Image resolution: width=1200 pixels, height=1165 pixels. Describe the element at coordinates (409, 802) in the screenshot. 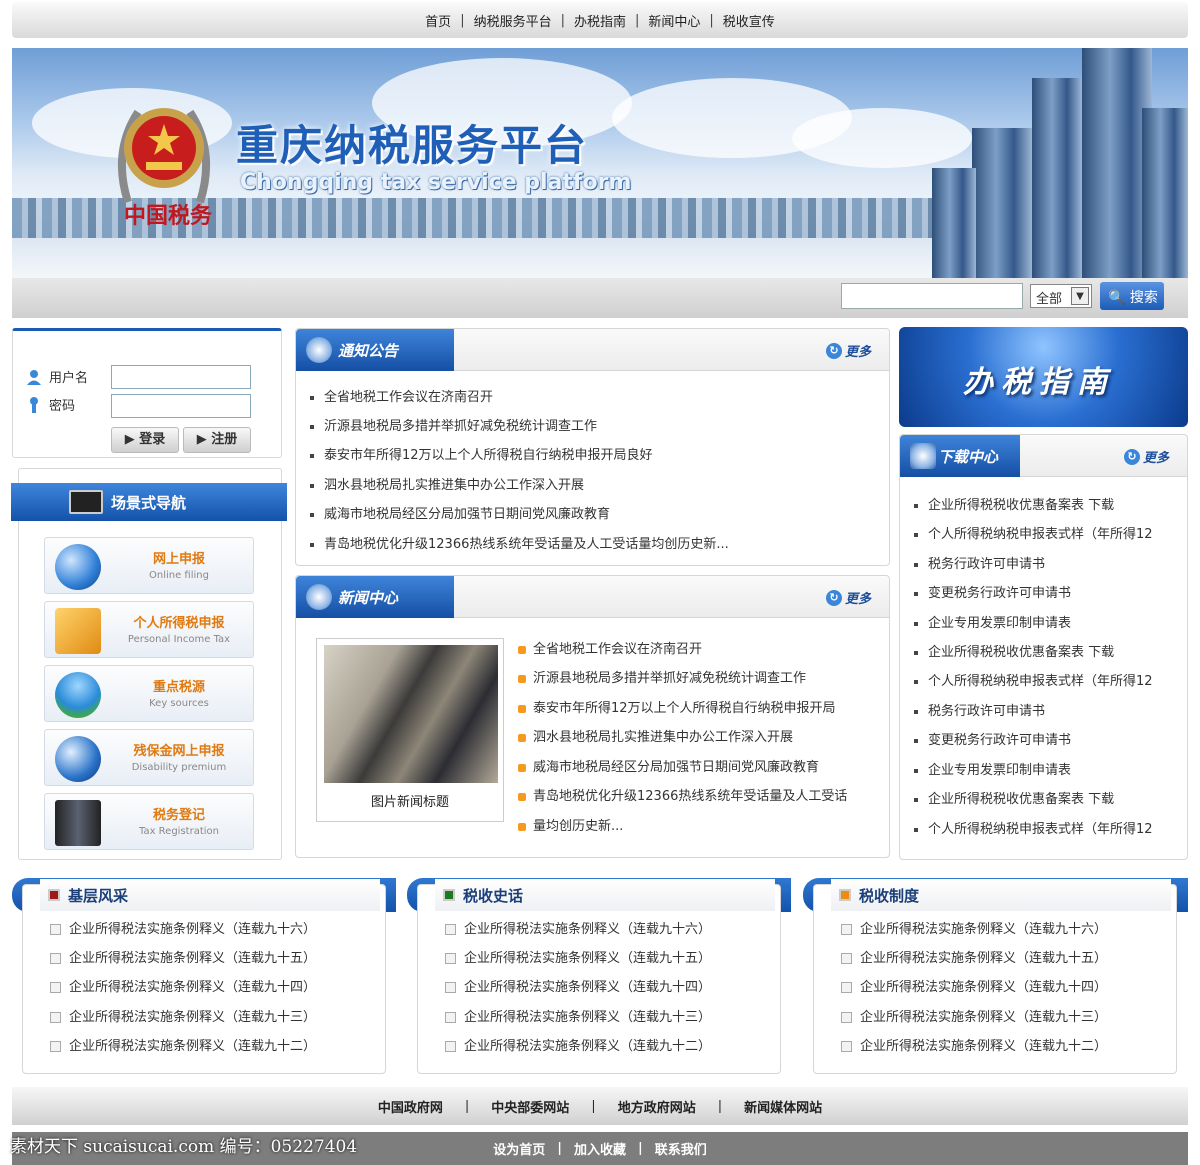

I see `photo-caption: 图片新闻标题` at that location.